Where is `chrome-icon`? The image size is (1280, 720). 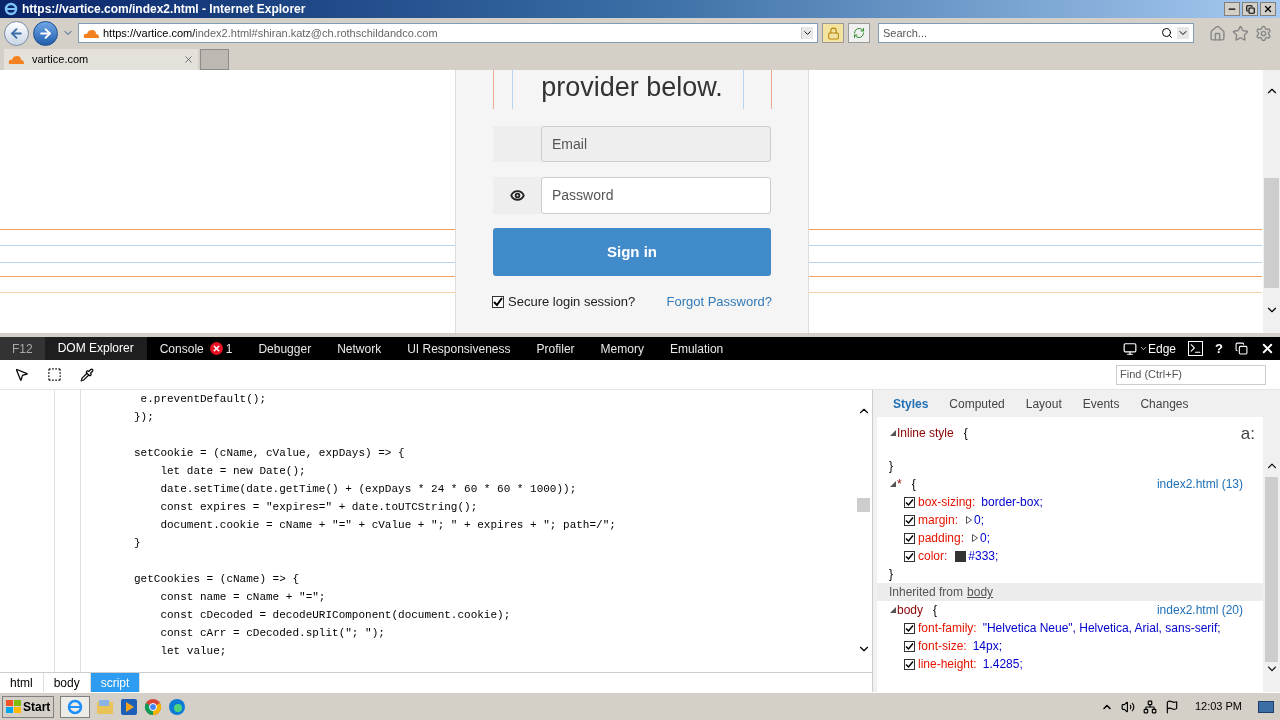
chrome-icon is located at coordinates (153, 706).